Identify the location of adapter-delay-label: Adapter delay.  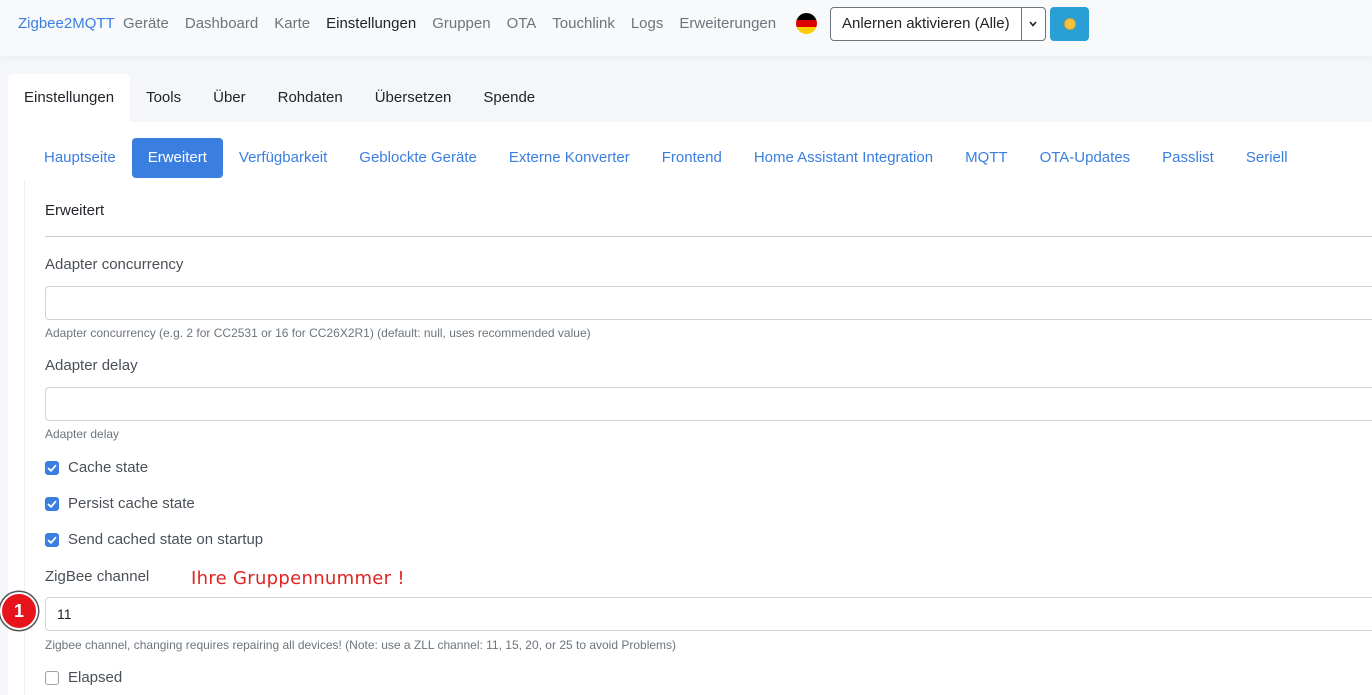
(91, 365).